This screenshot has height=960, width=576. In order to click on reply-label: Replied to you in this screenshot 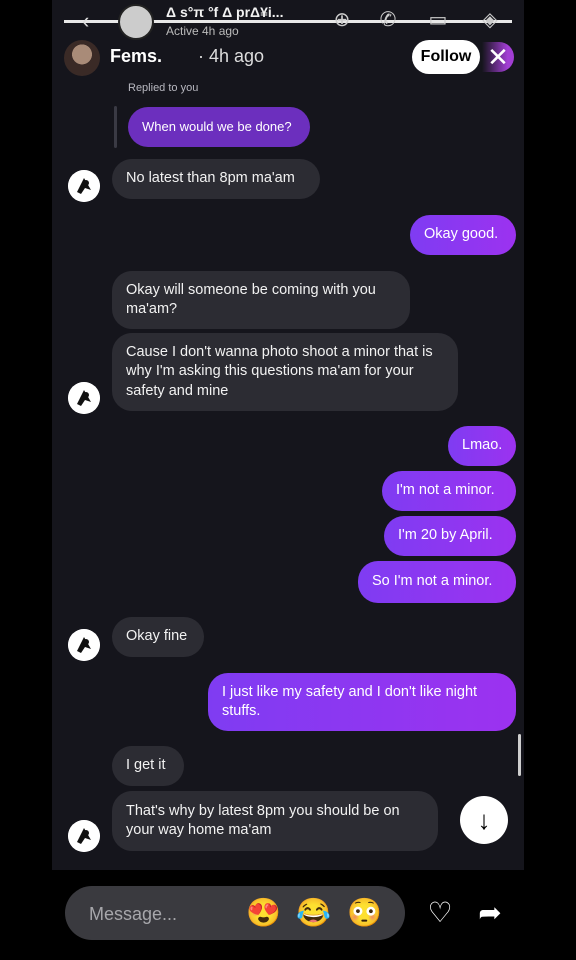, I will do `click(163, 88)`.